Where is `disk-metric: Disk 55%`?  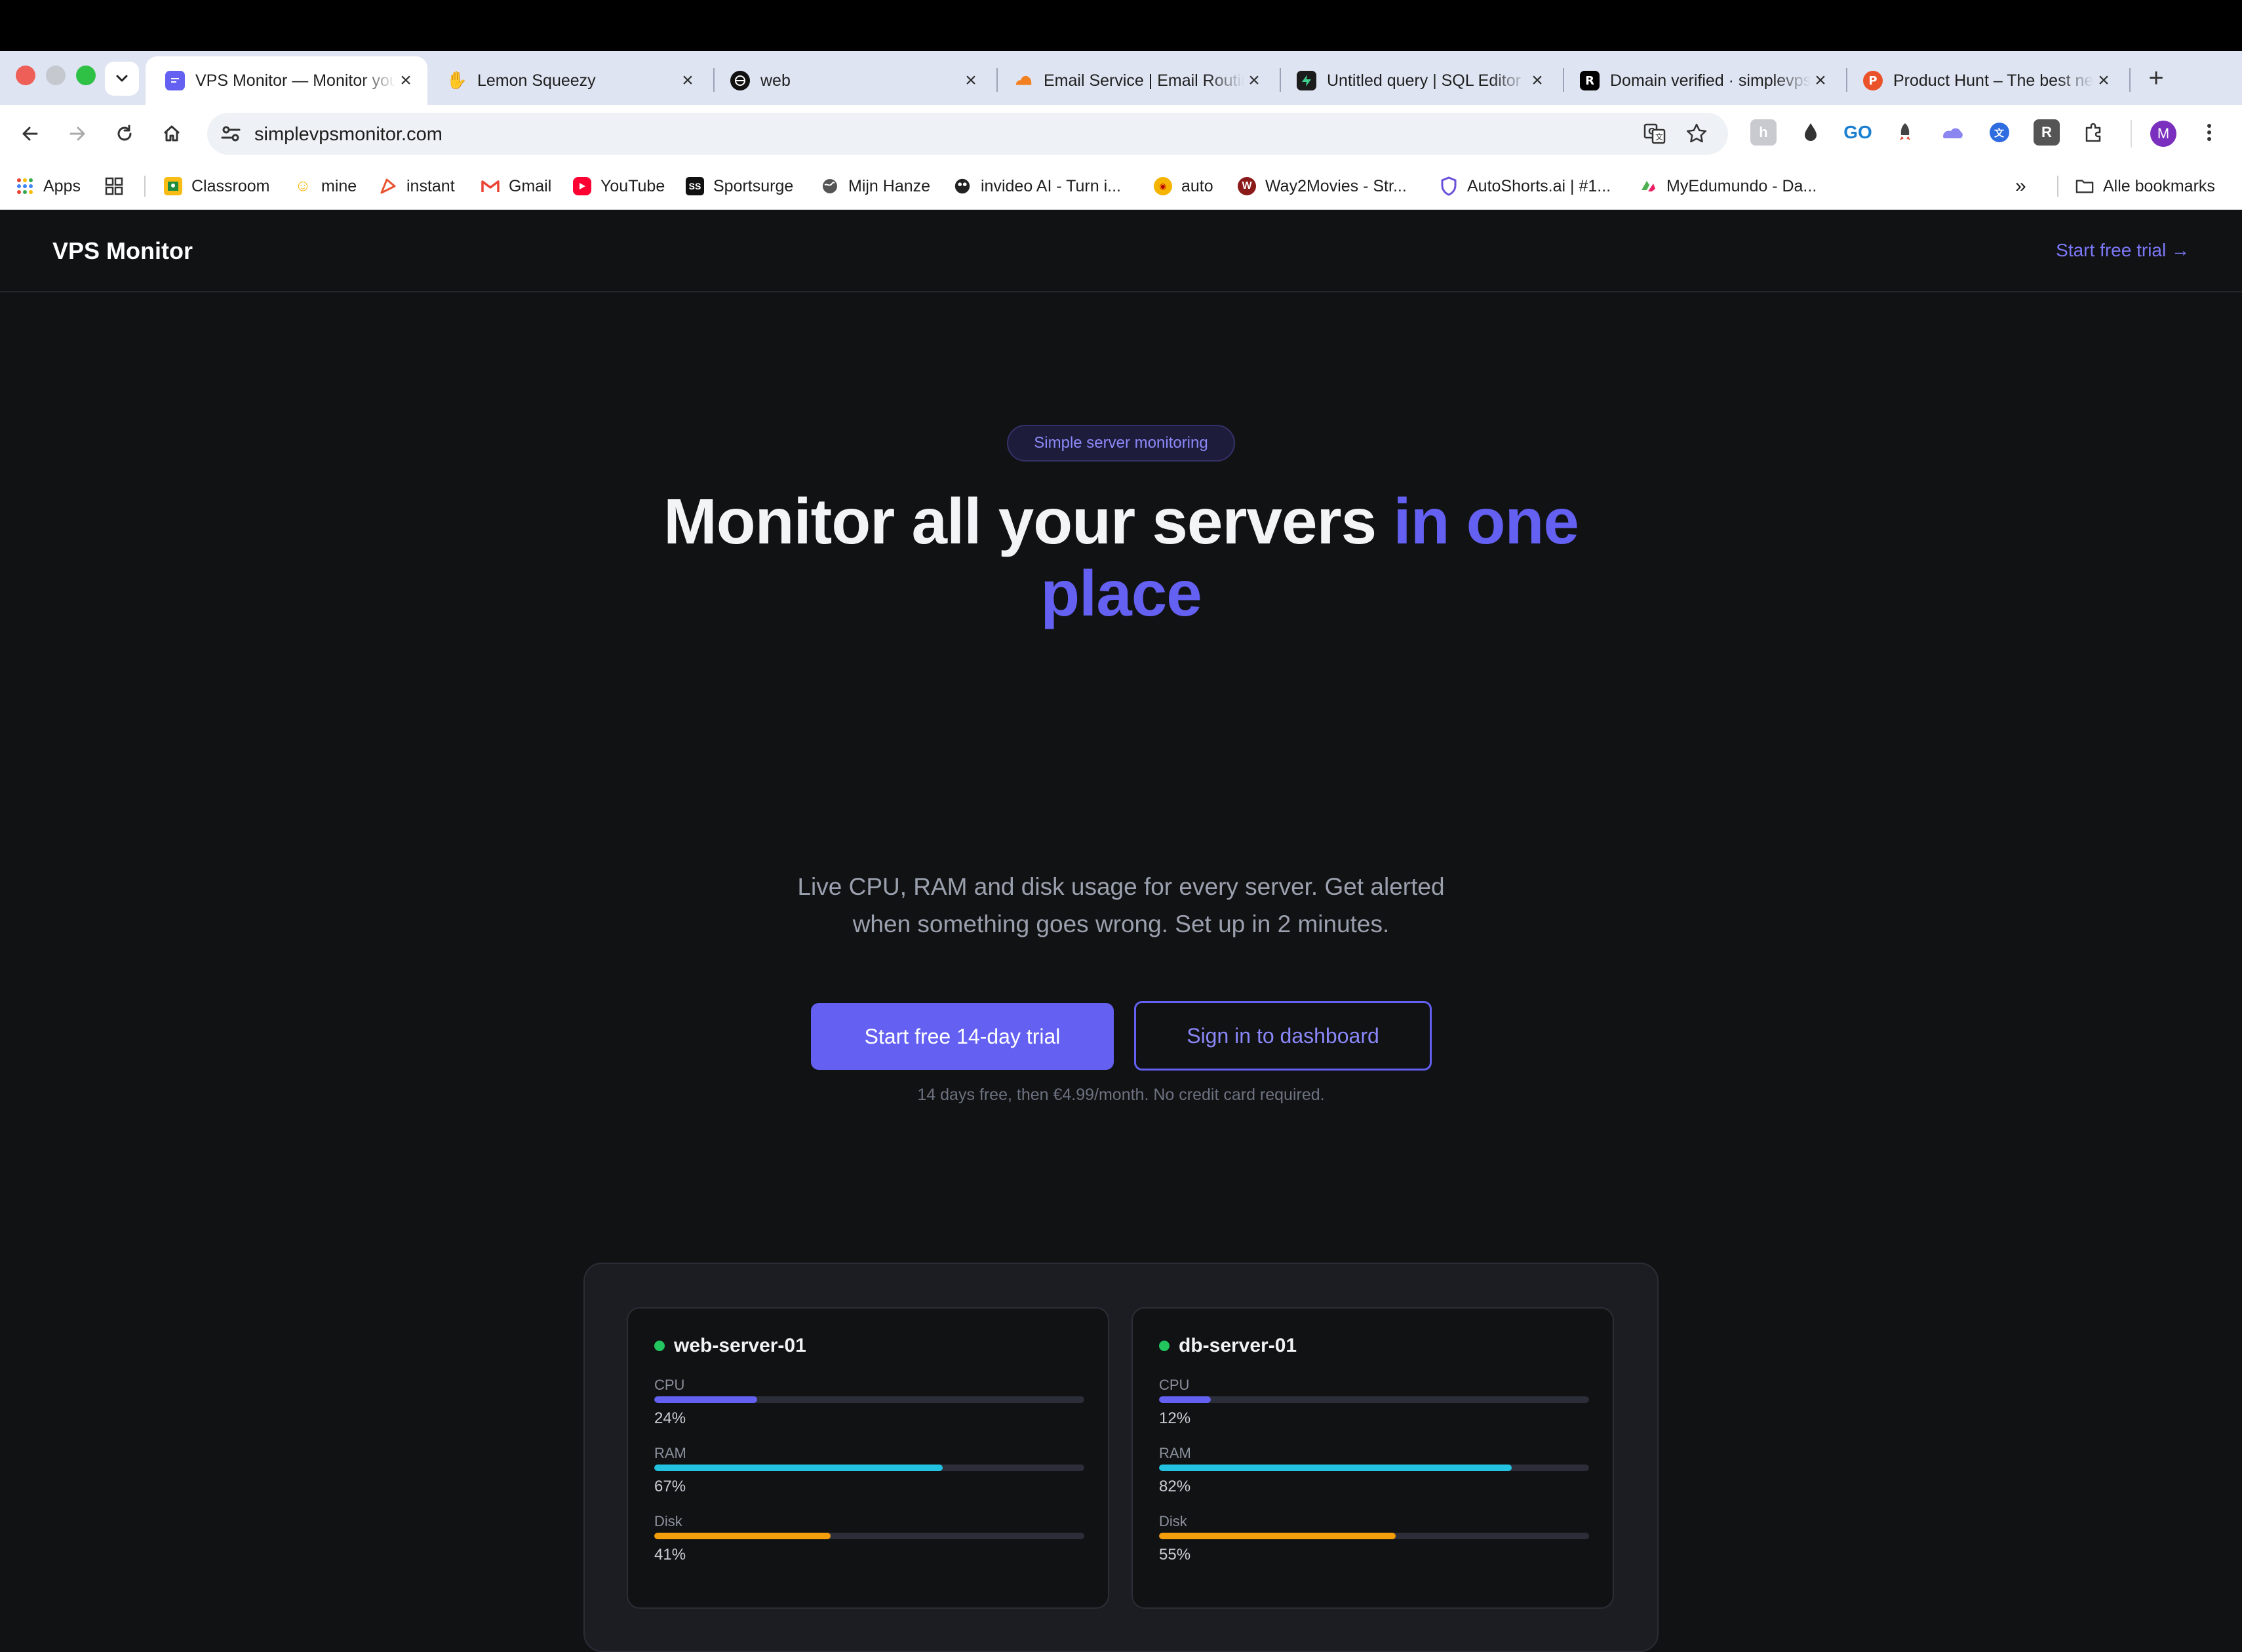
disk-metric: Disk 55% is located at coordinates (1374, 1538).